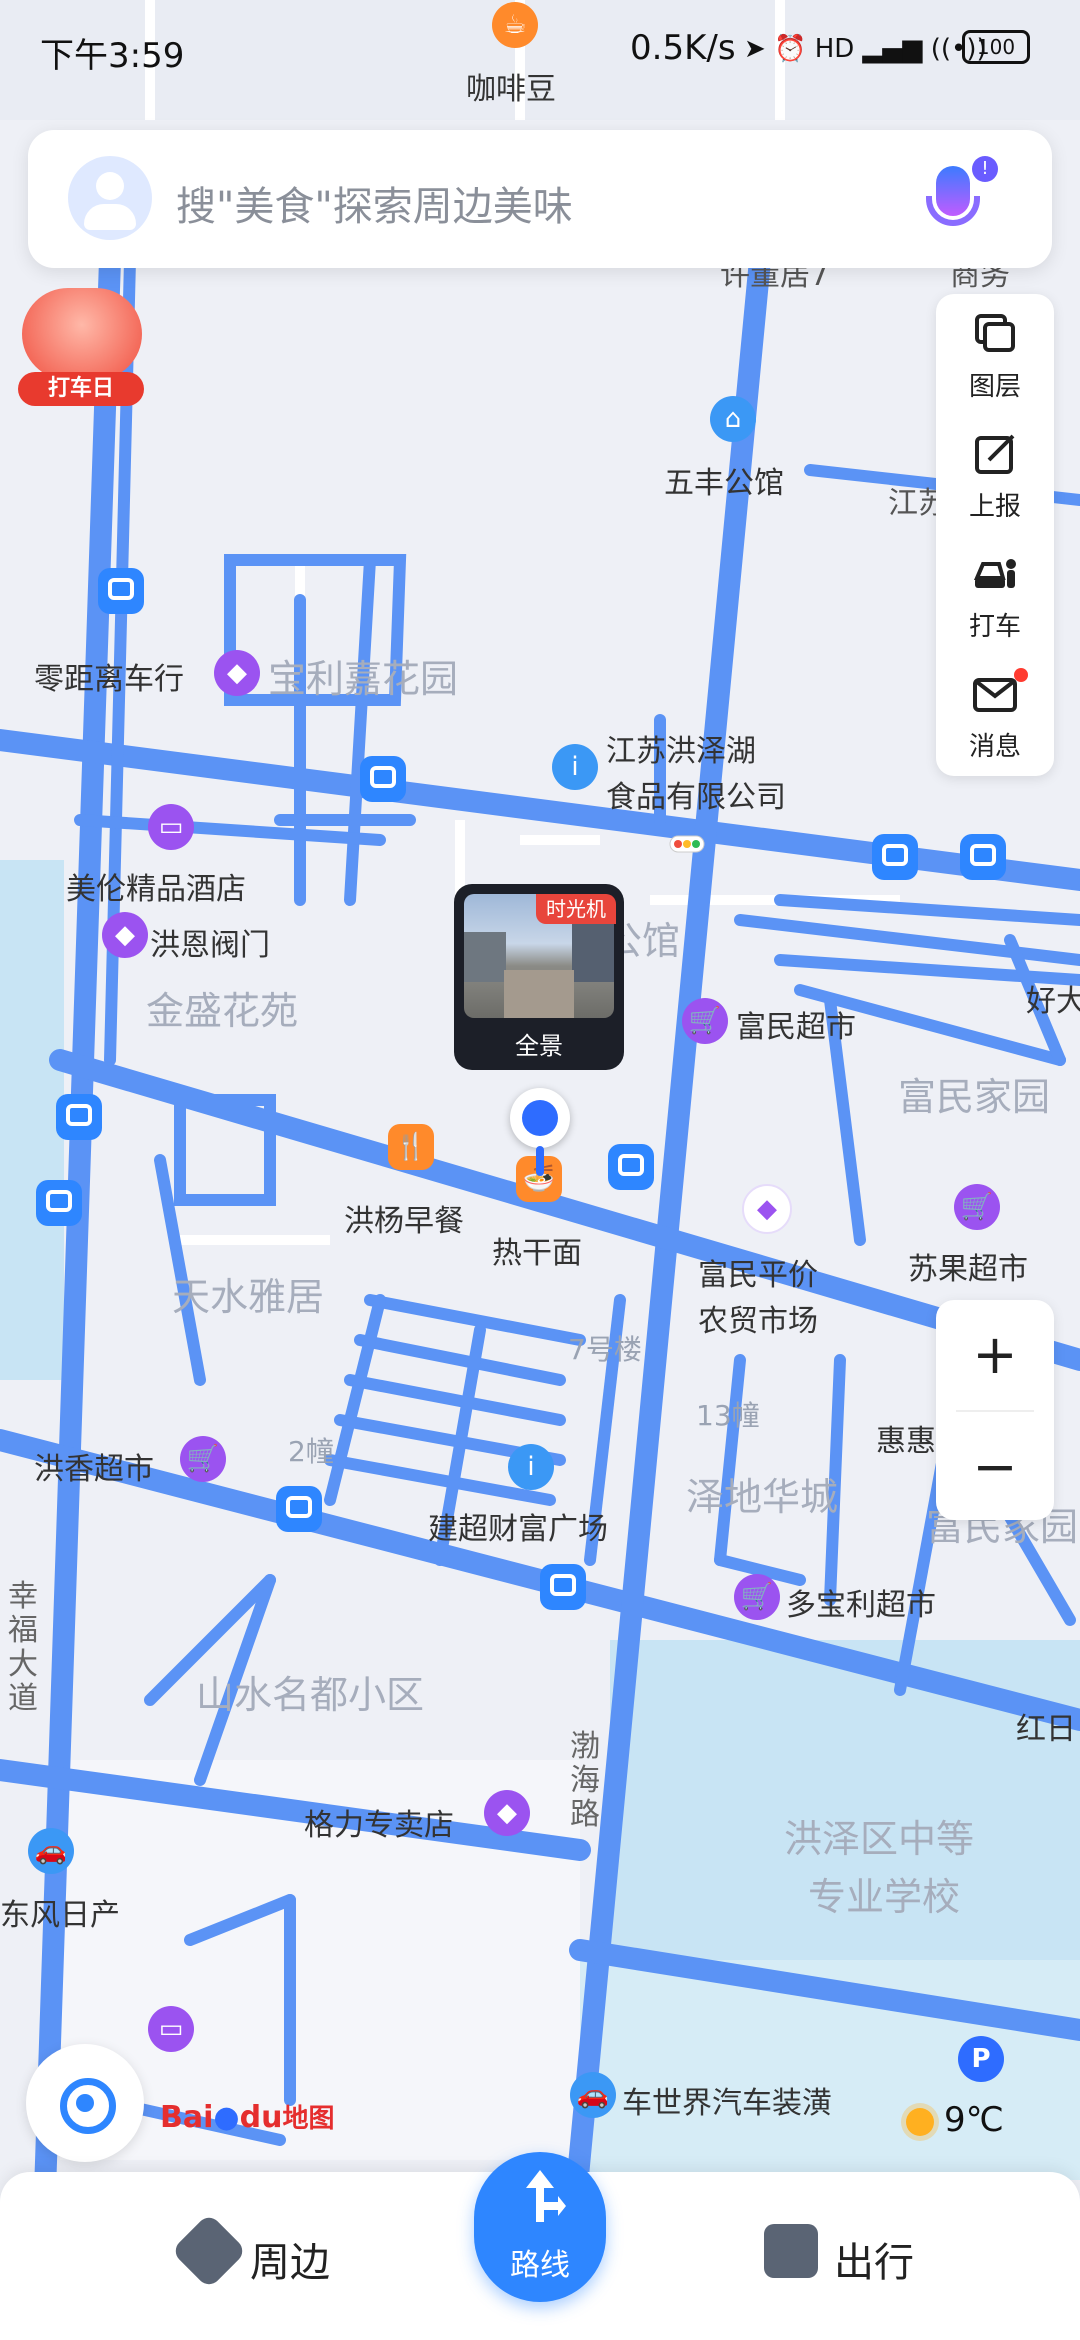  I want to click on status-icons: ➤ ⏰ HD ▂▄▆ ((•)), so click(865, 49).